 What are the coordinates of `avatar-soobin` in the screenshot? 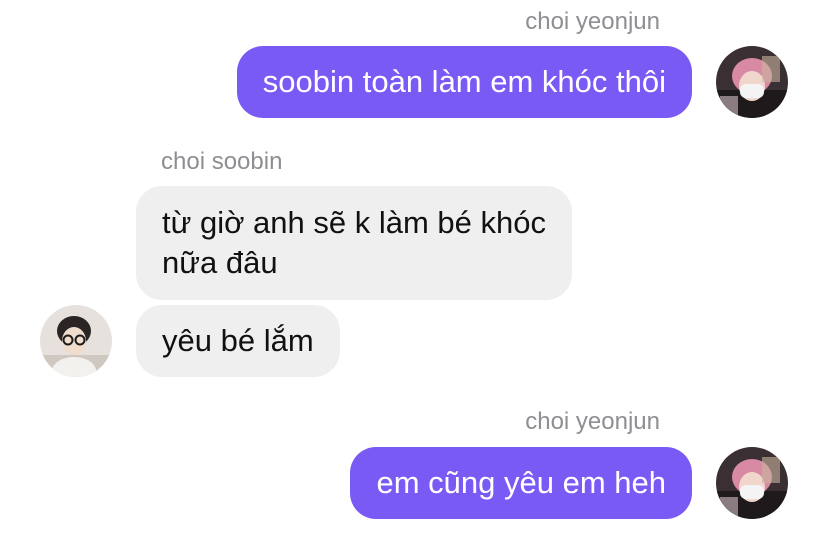 It's located at (76, 341).